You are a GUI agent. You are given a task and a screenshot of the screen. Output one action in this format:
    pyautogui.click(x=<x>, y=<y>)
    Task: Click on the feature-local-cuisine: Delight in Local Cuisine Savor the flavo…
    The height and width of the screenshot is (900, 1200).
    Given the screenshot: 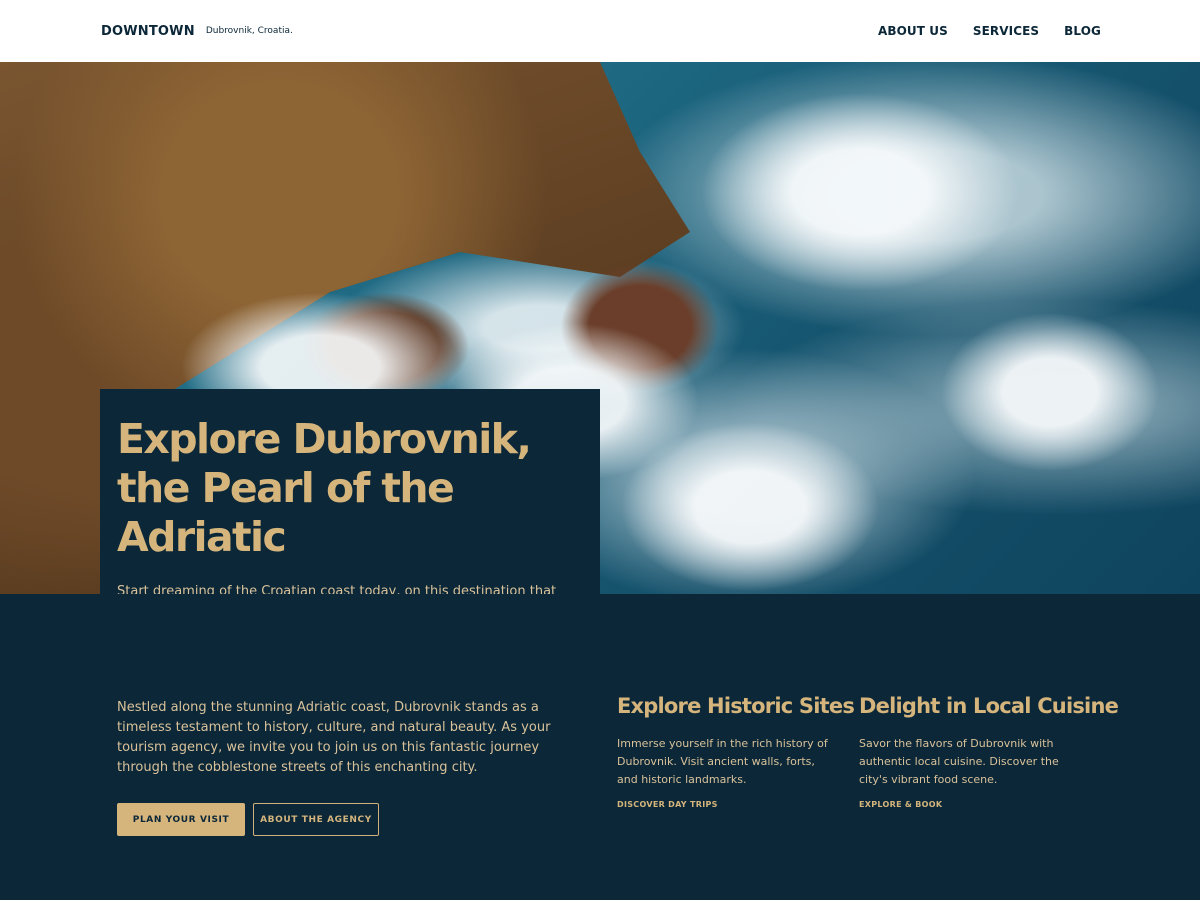 What is the action you would take?
    pyautogui.click(x=989, y=753)
    